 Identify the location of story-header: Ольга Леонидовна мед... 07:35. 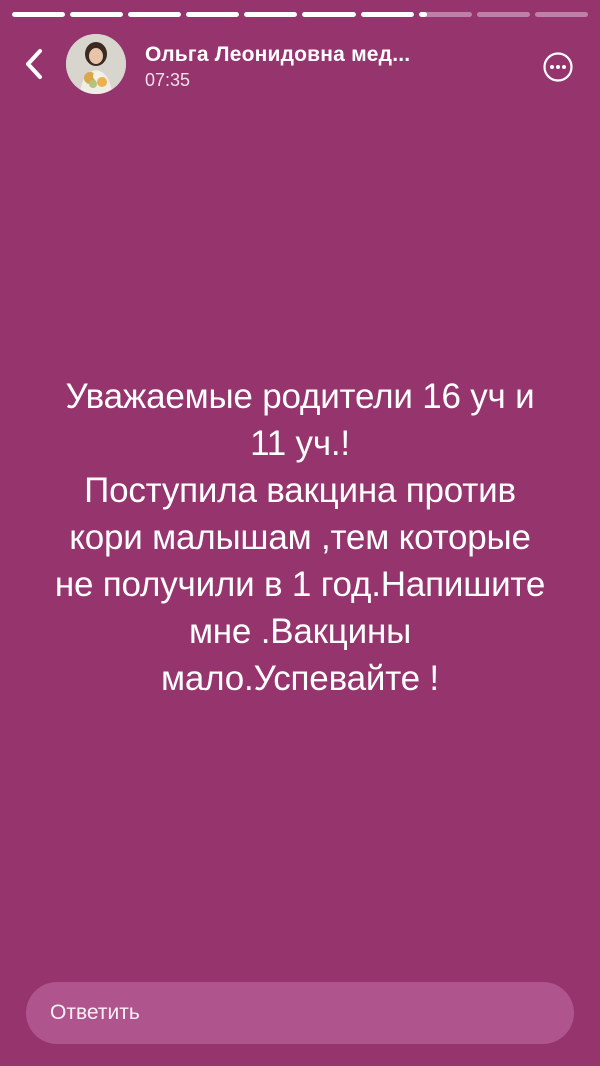
(300, 64).